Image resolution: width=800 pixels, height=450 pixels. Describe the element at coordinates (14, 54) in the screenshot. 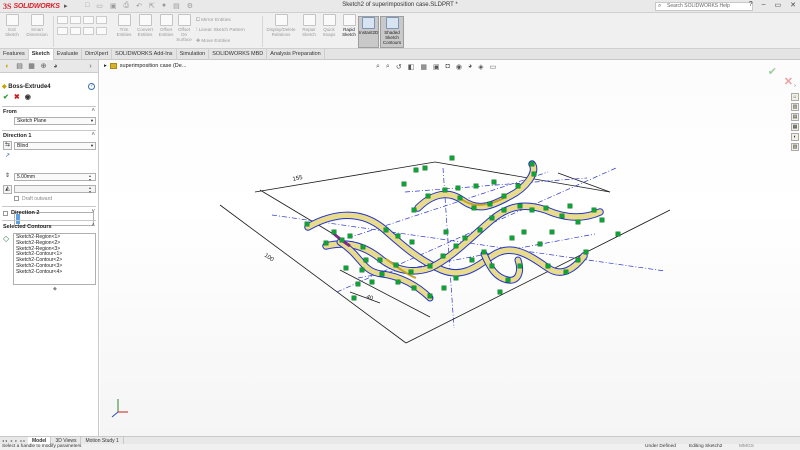

I see `tab-features: Features` at that location.